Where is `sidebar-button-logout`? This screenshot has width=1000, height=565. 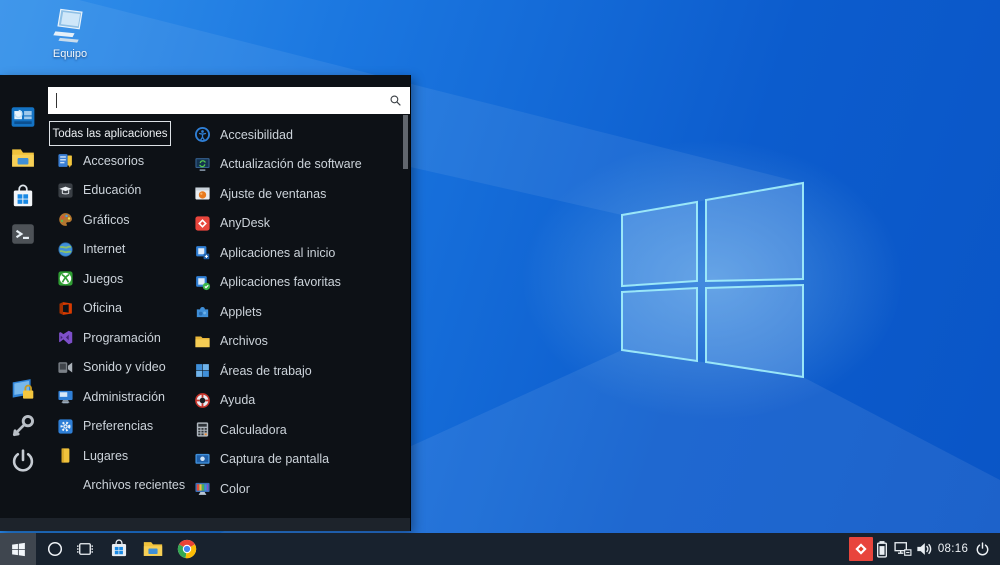 sidebar-button-logout is located at coordinates (23, 426).